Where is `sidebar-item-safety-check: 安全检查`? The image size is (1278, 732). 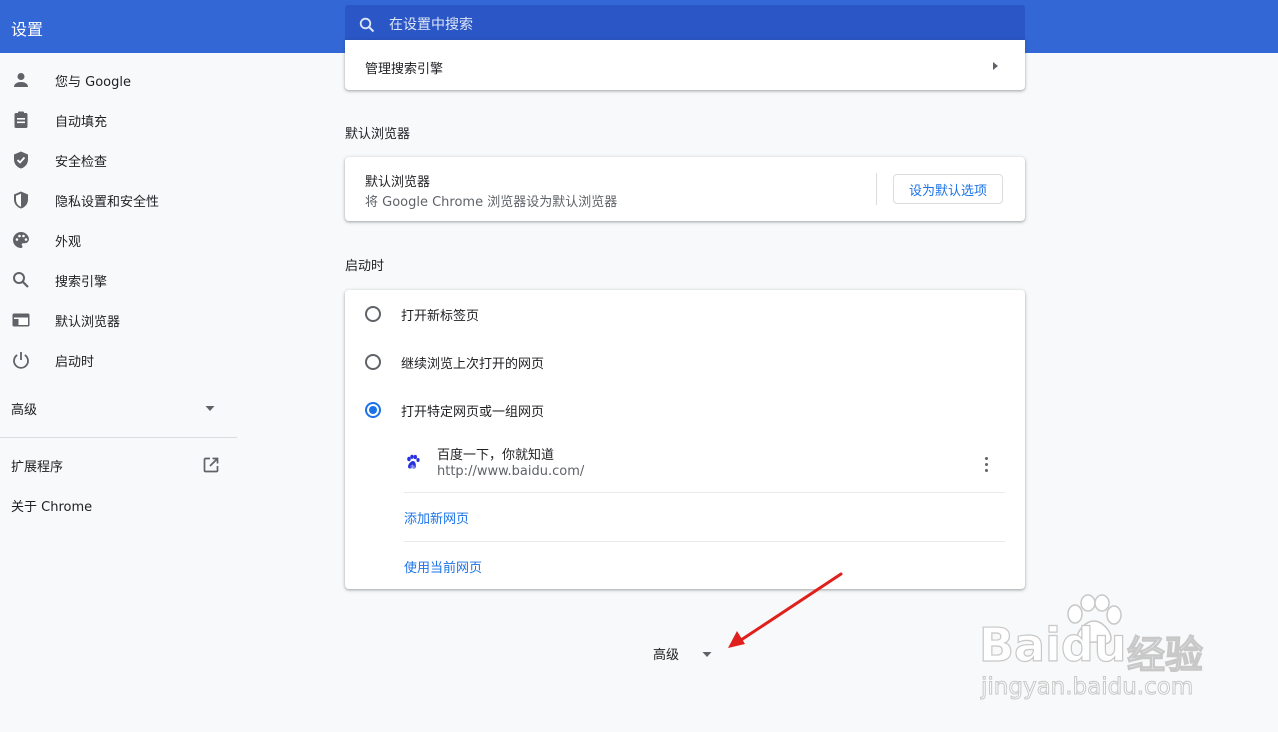
sidebar-item-safety-check: 安全检查 is located at coordinates (118, 160).